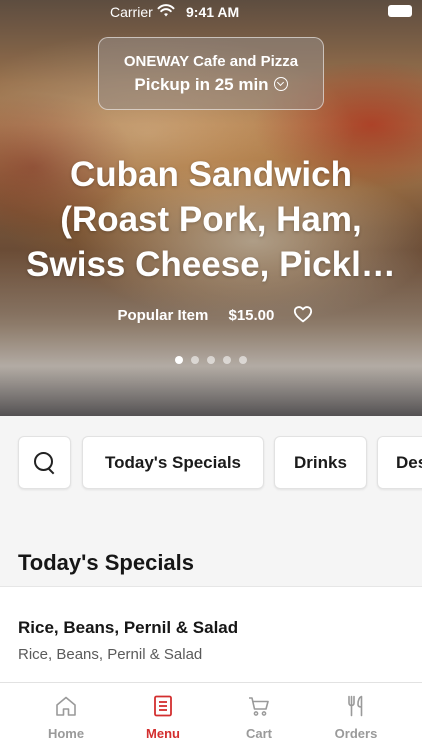 This screenshot has width=422, height=750. What do you see at coordinates (211, 73) in the screenshot?
I see `store-selector: ONEWAY Cafe and Pizza Pickup in 25 min` at bounding box center [211, 73].